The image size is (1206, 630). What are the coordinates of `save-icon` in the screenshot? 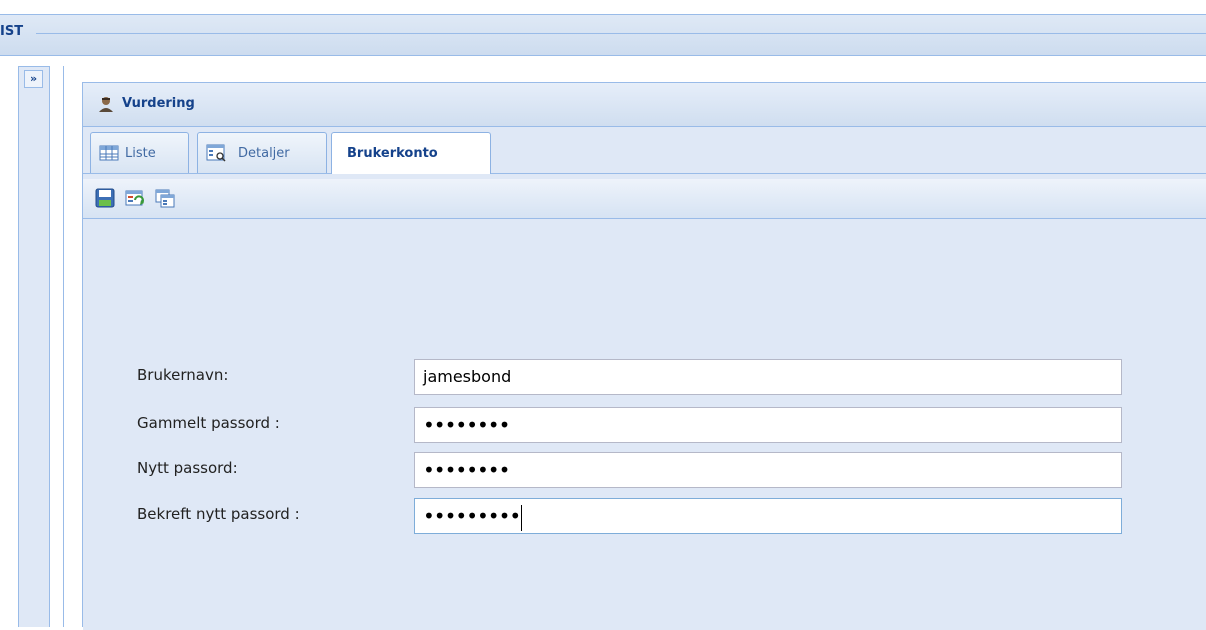 It's located at (105, 198).